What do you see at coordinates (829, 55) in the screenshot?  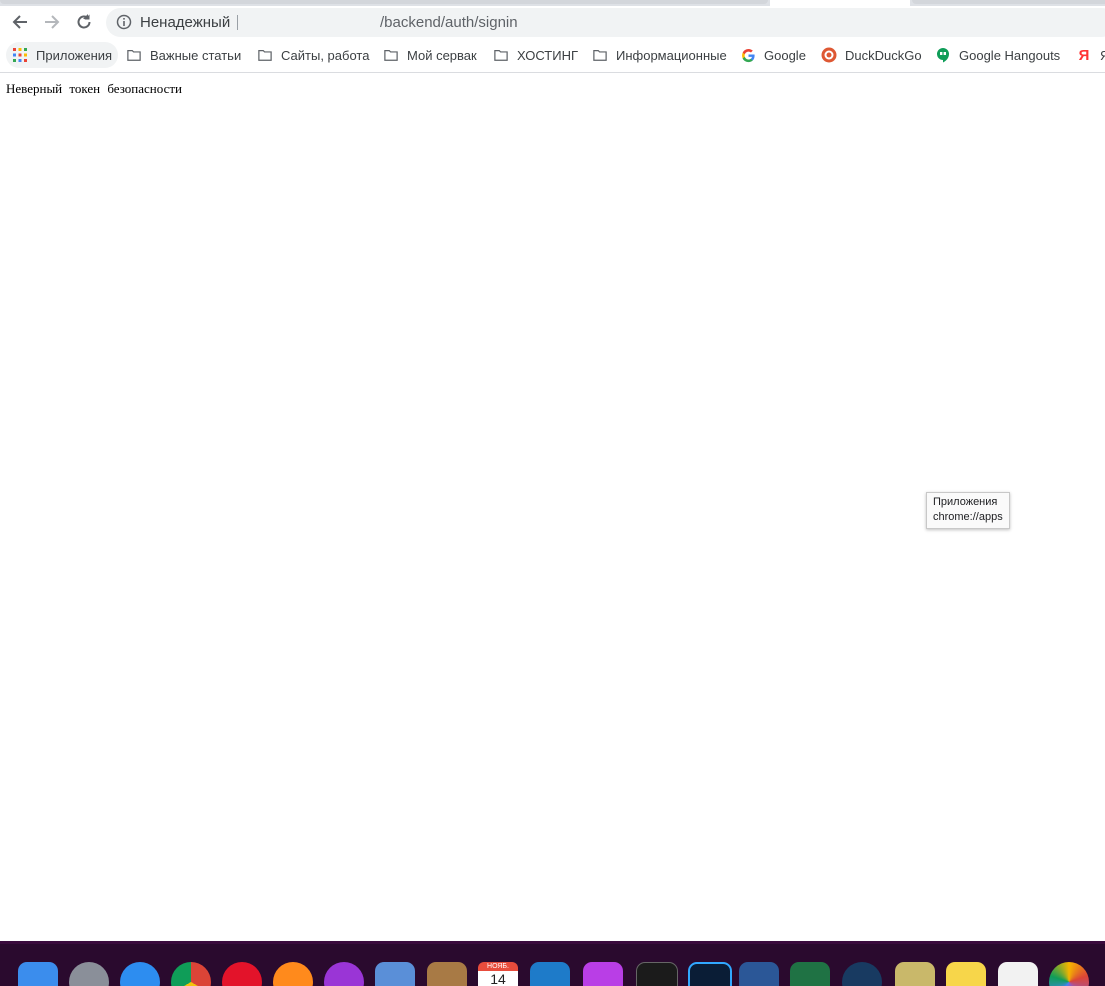 I see `duckduckgo-icon` at bounding box center [829, 55].